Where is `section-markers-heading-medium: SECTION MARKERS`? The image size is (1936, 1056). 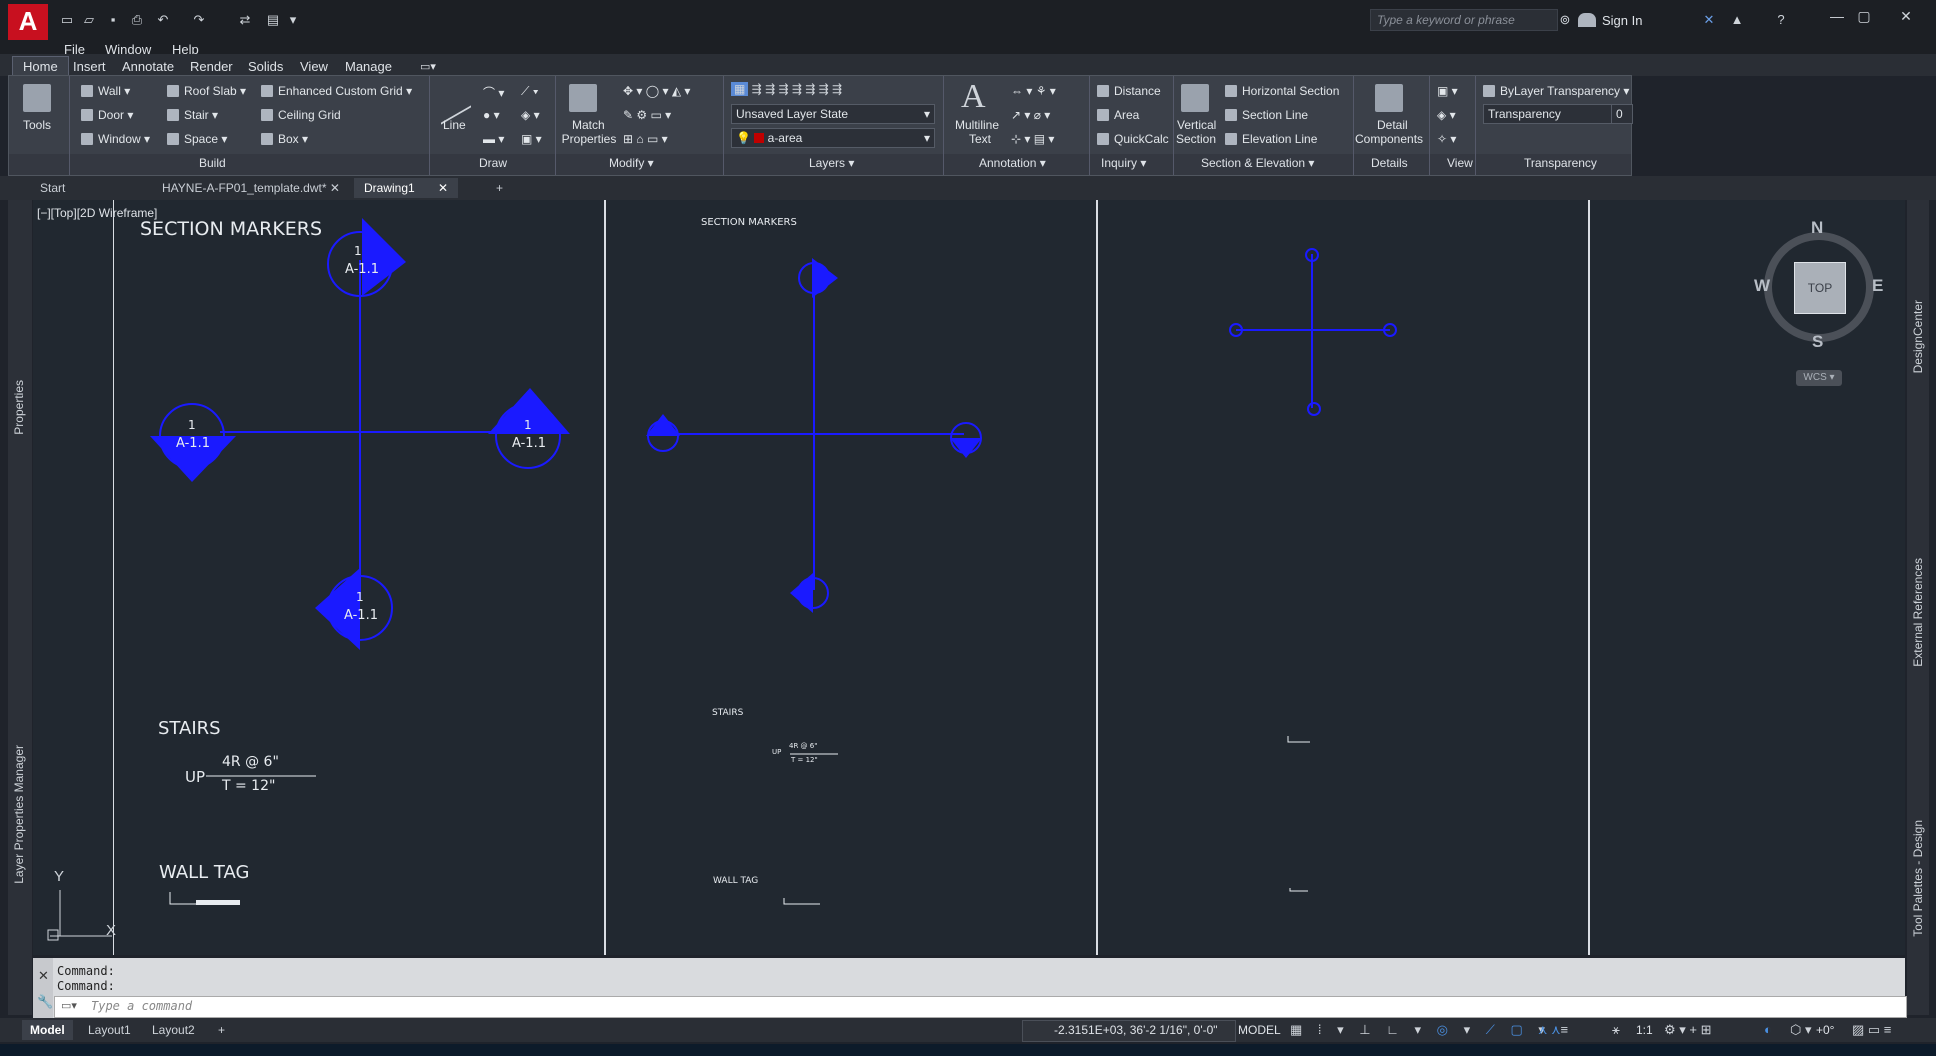
section-markers-heading-medium: SECTION MARKERS is located at coordinates (749, 222).